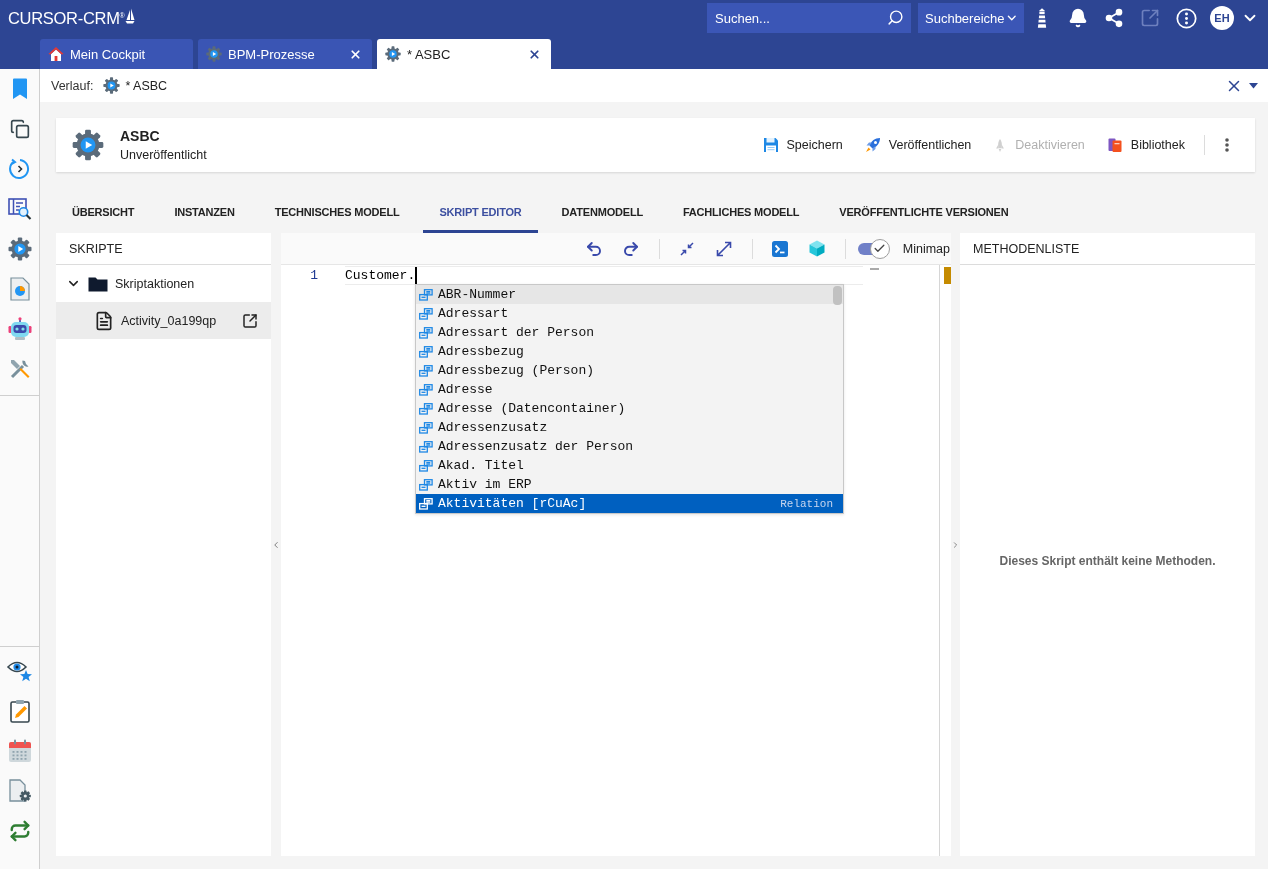 Image resolution: width=1268 pixels, height=869 pixels. What do you see at coordinates (19, 369) in the screenshot?
I see `tools-icon` at bounding box center [19, 369].